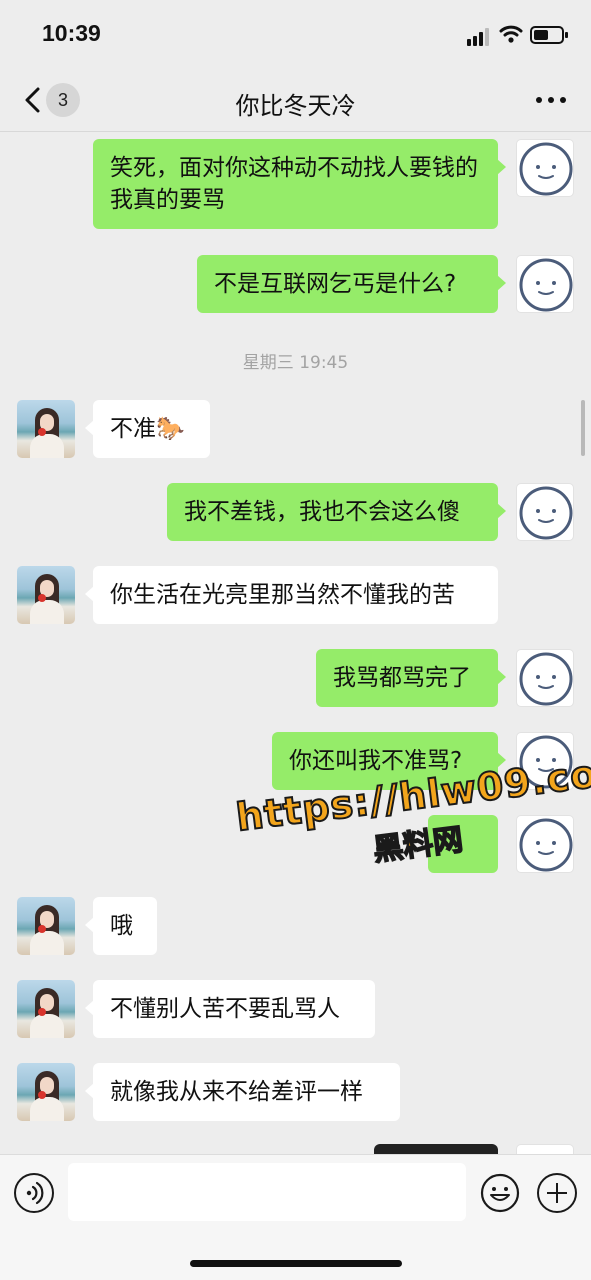 Image resolution: width=591 pixels, height=1280 pixels. I want to click on watermark-name: 黑料网, so click(418, 845).